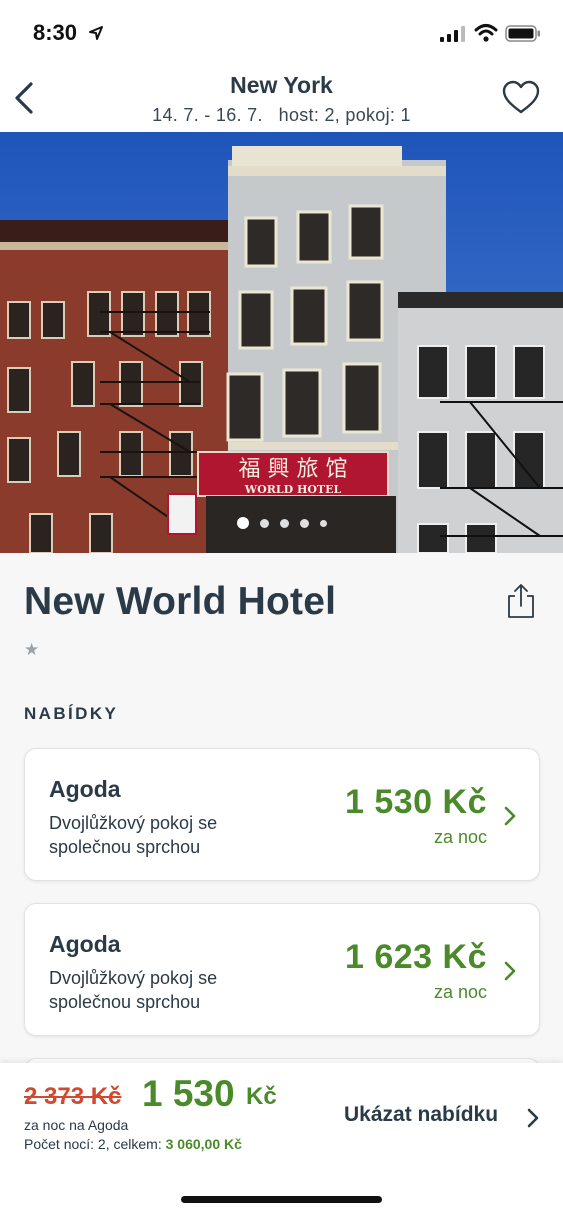 This screenshot has width=563, height=1218. I want to click on offers-section-title: NABÍDKY, so click(71, 713).